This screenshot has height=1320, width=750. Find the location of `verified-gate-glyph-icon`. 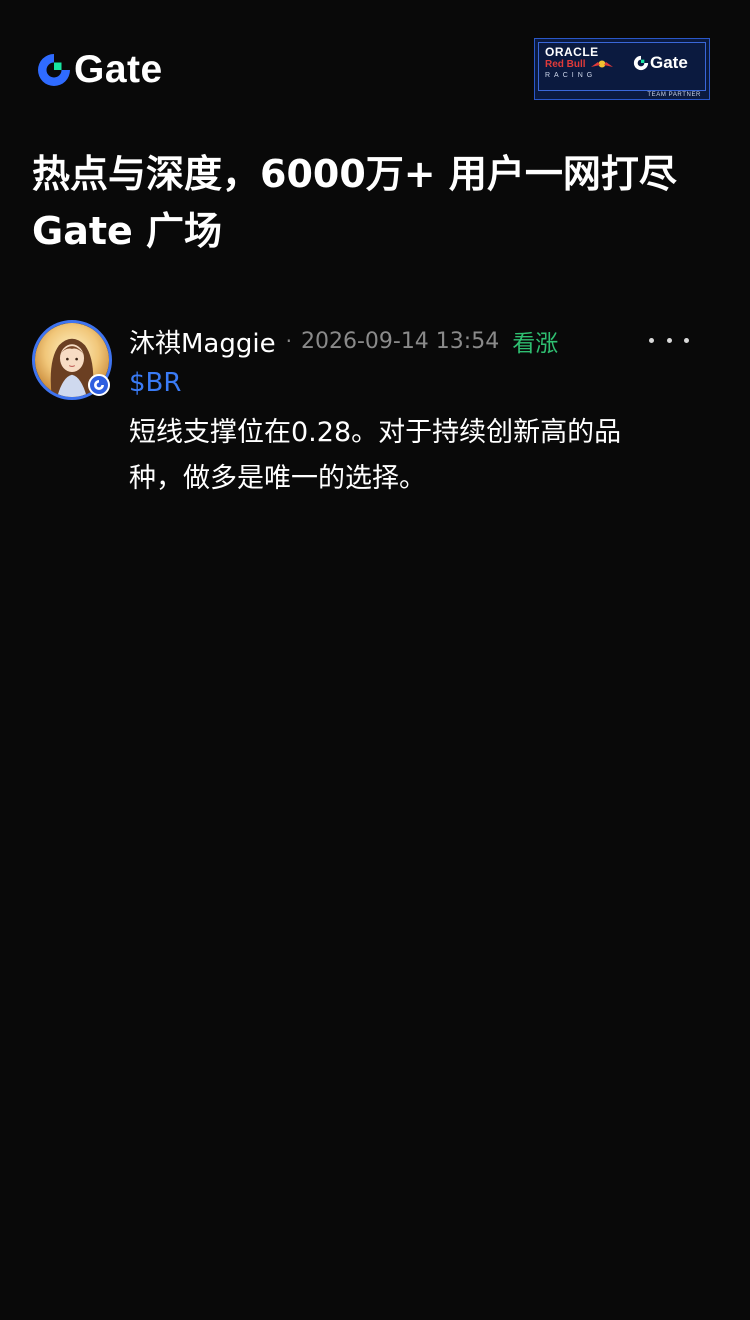

verified-gate-glyph-icon is located at coordinates (99, 385).